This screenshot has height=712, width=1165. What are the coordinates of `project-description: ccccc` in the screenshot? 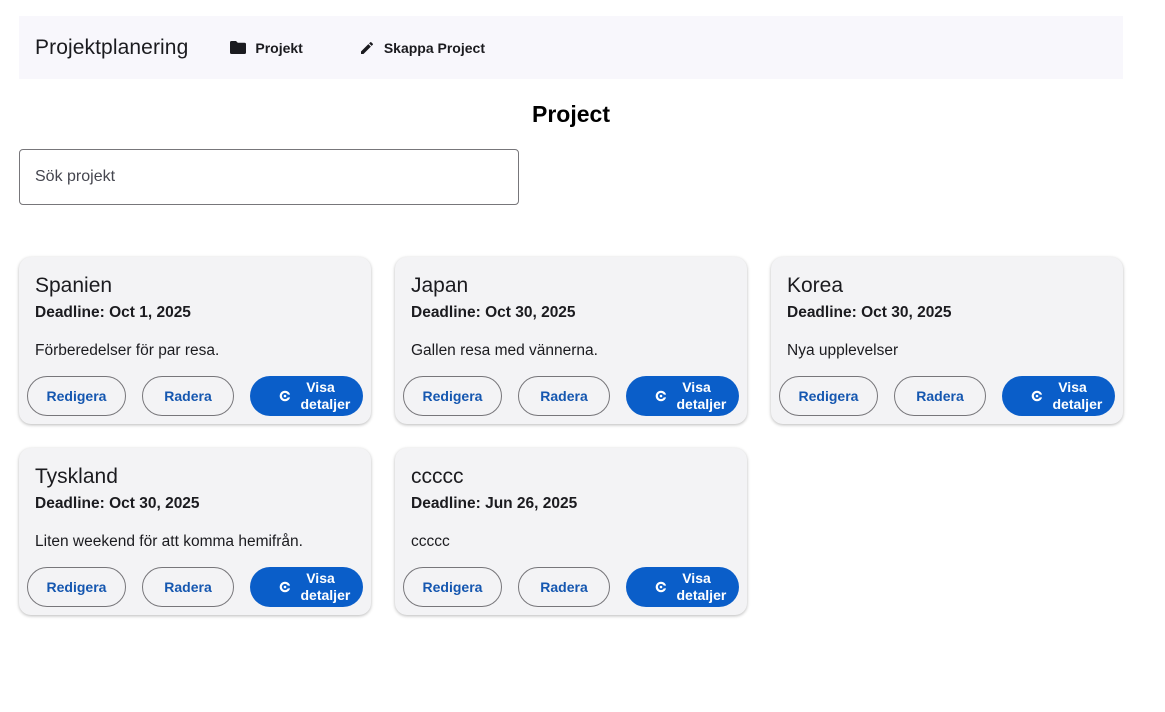 It's located at (430, 541).